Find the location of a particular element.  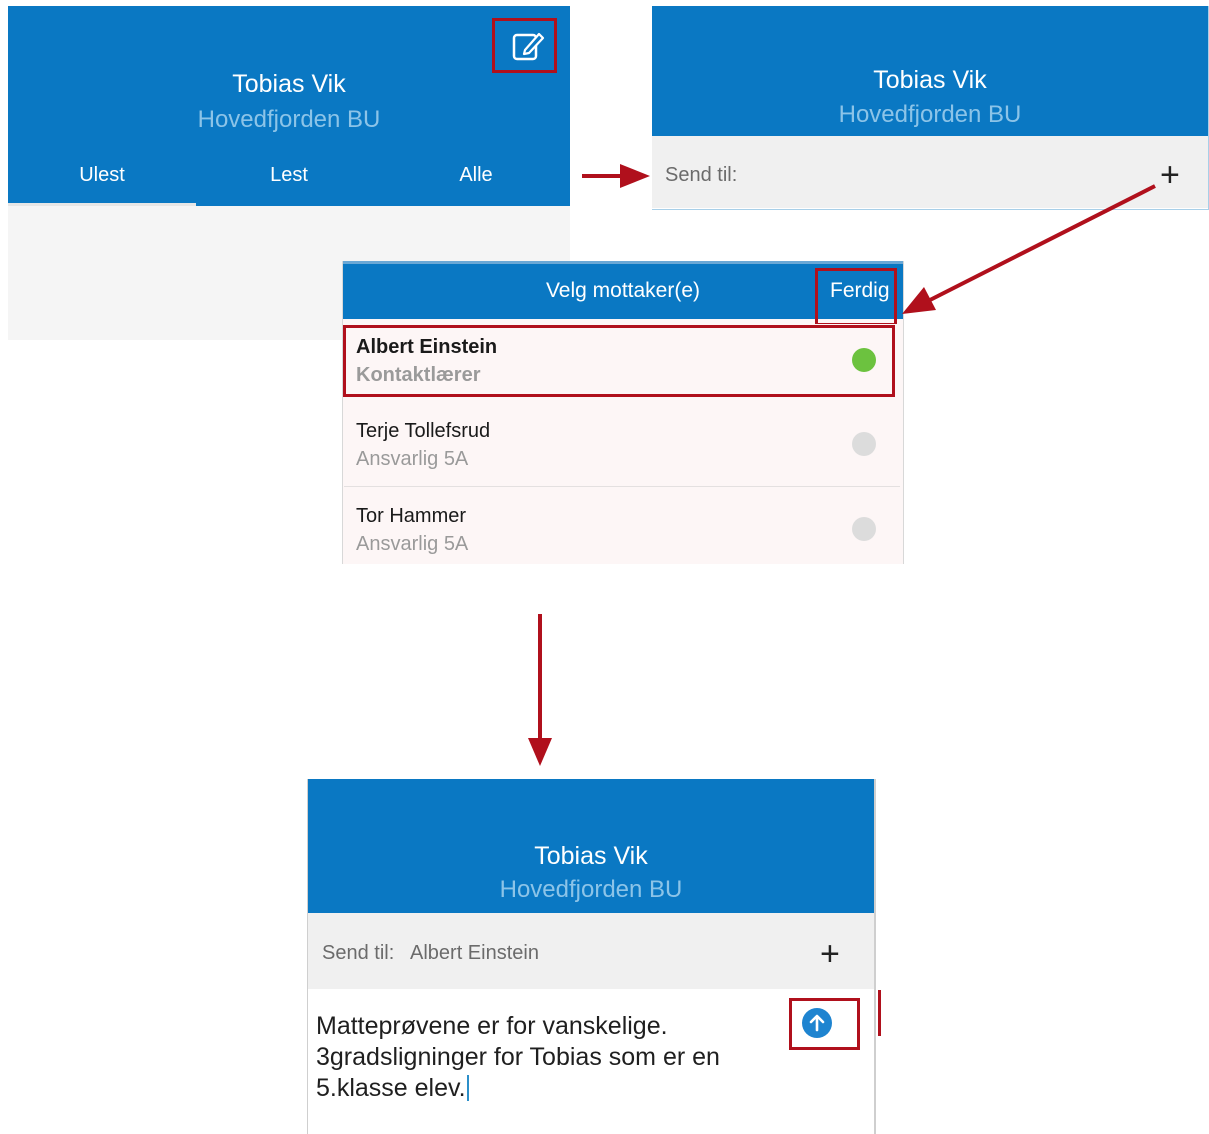

tab-unread: Ulest is located at coordinates (102, 175).